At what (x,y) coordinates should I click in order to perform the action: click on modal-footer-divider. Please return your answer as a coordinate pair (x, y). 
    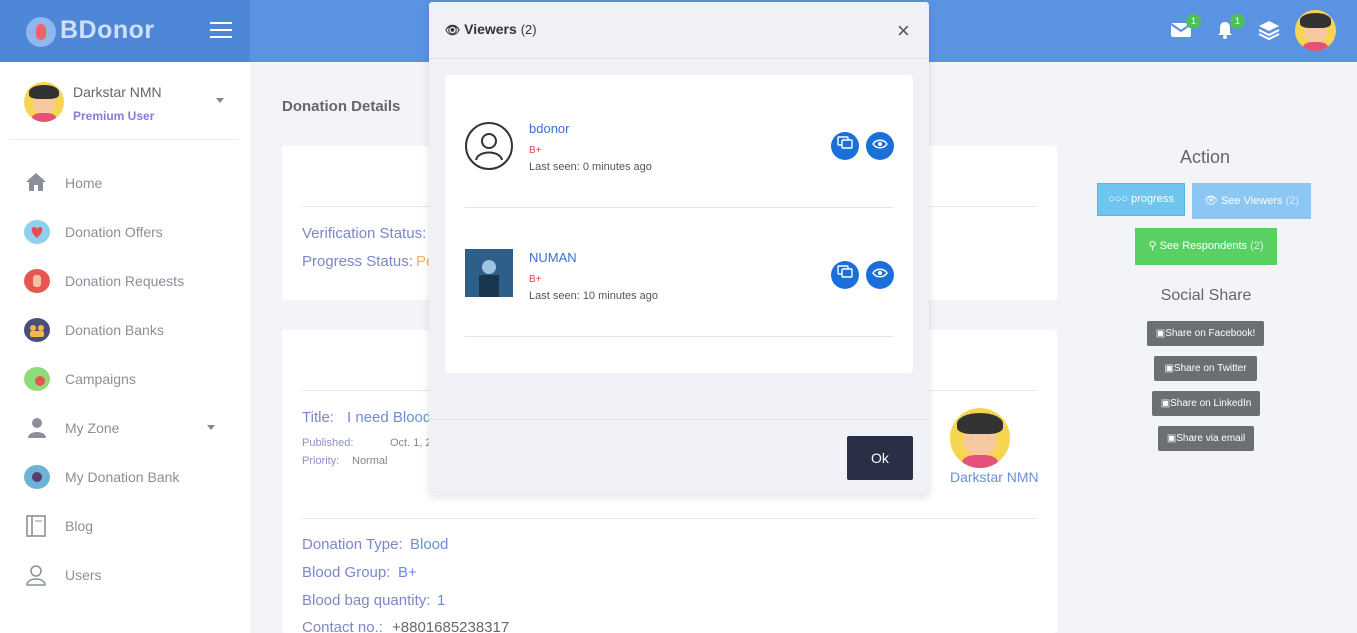
    Looking at the image, I should click on (679, 419).